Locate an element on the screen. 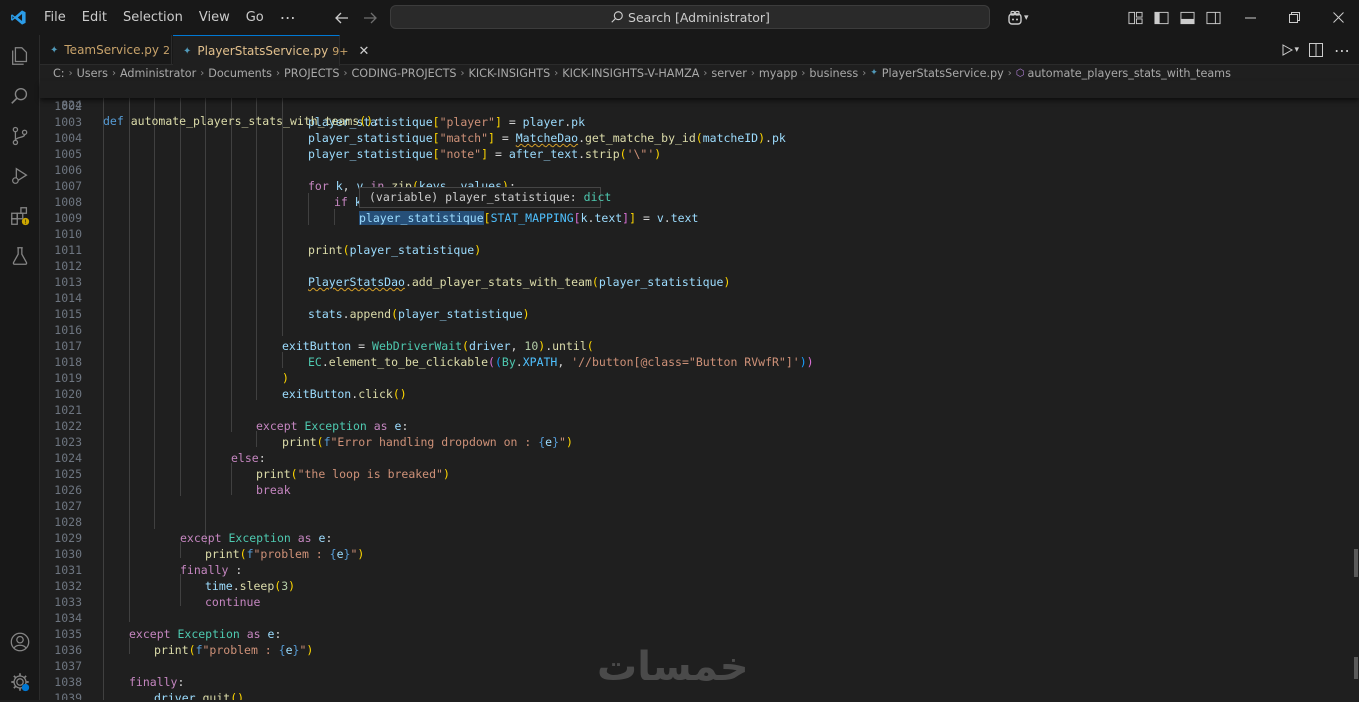  line-number: 824 is located at coordinates (71, 105).